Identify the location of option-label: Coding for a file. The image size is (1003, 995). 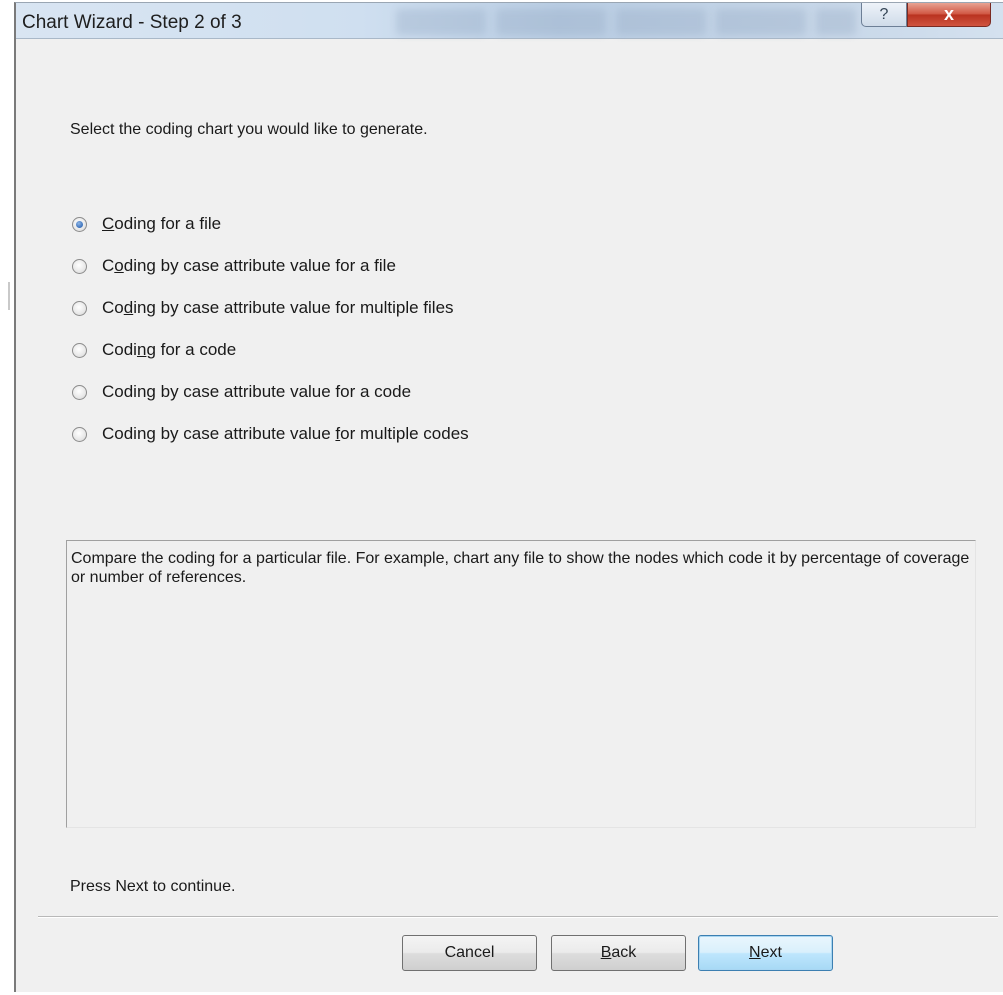
(162, 223).